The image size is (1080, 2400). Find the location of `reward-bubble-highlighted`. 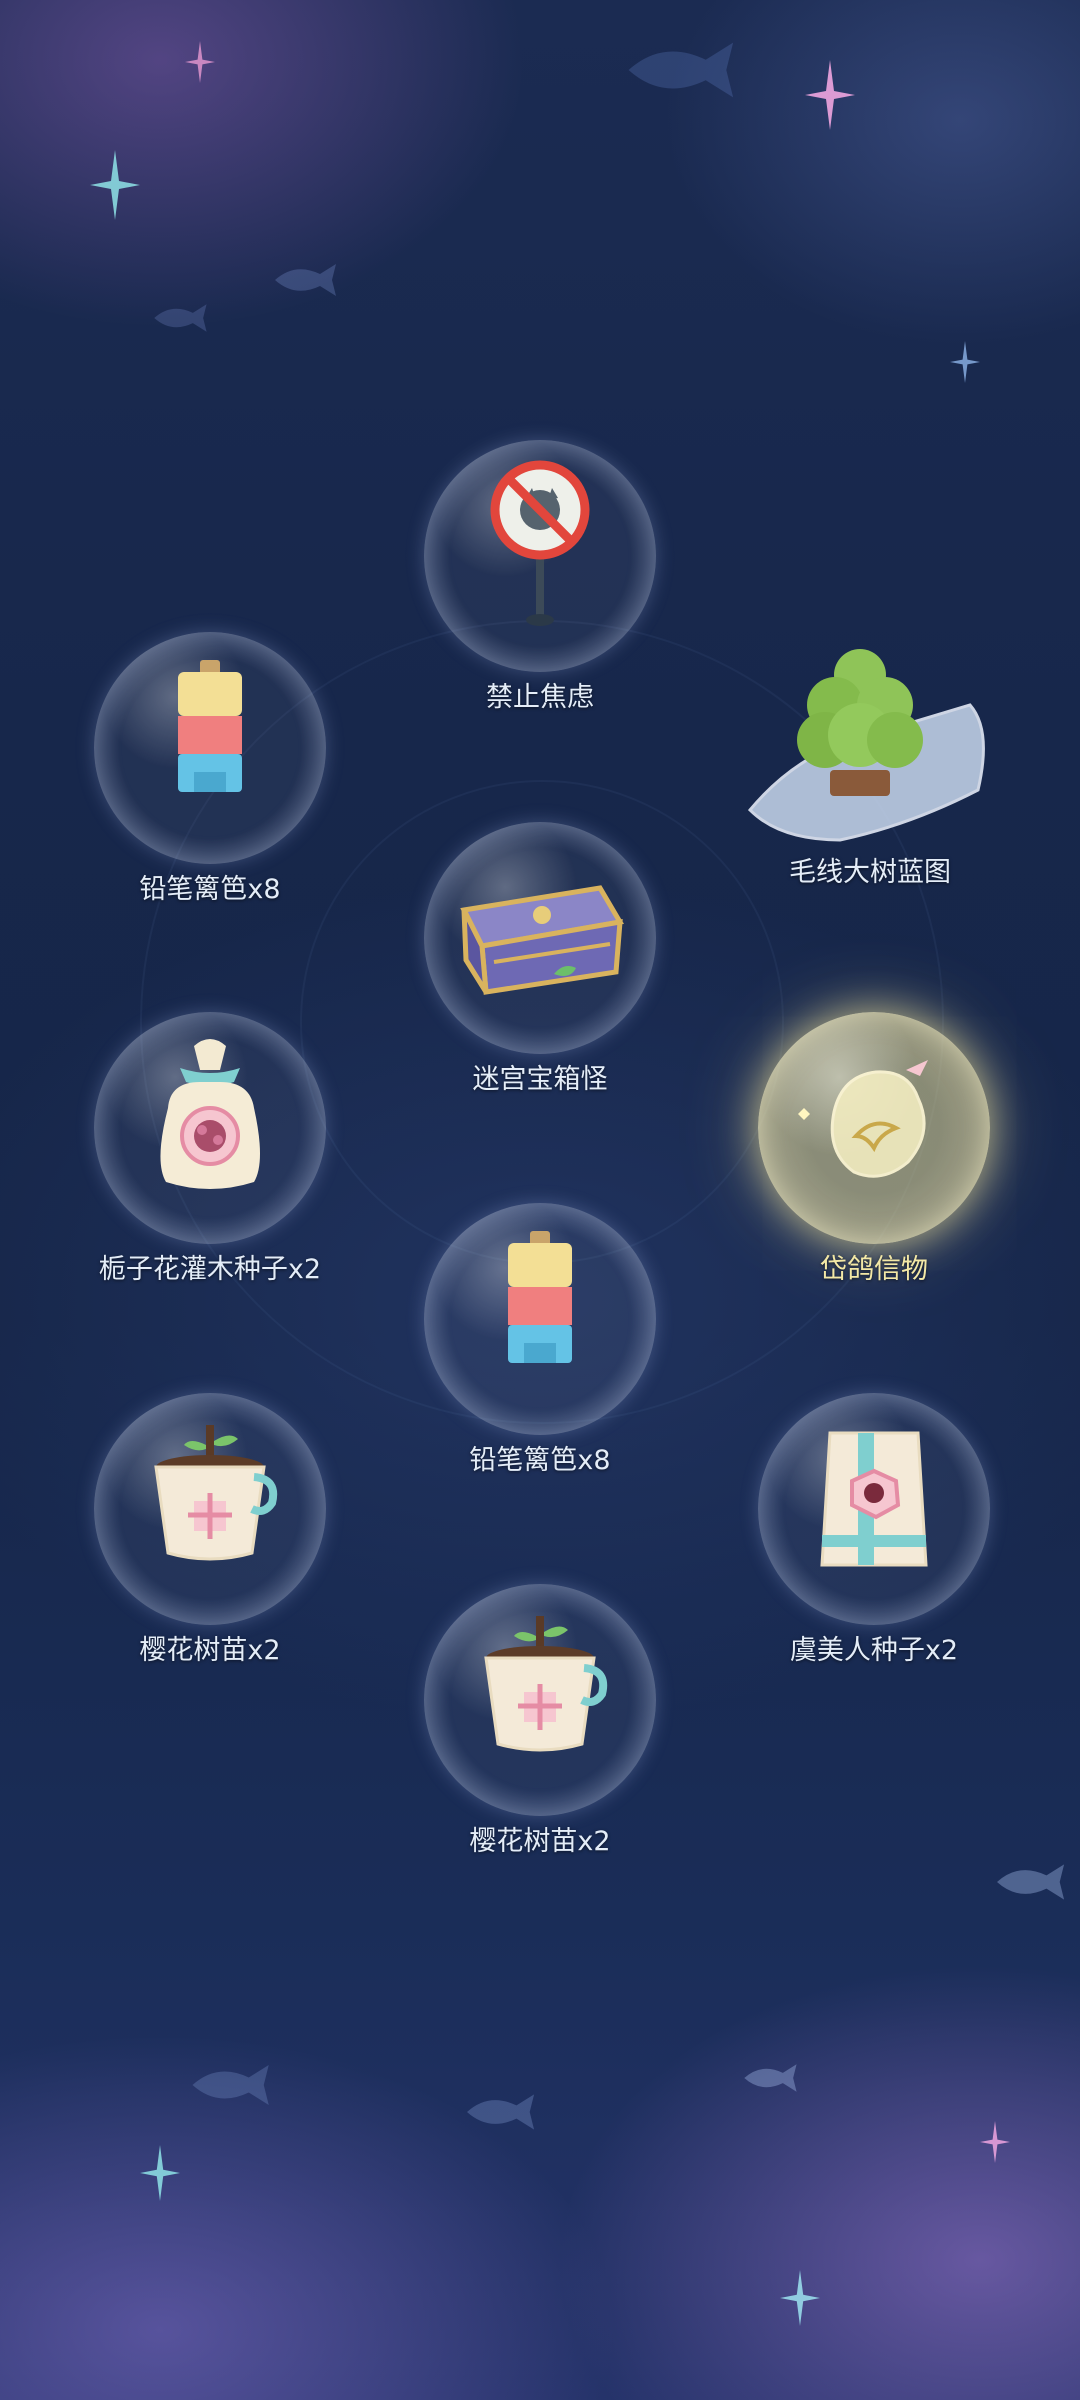

reward-bubble-highlighted is located at coordinates (874, 1128).